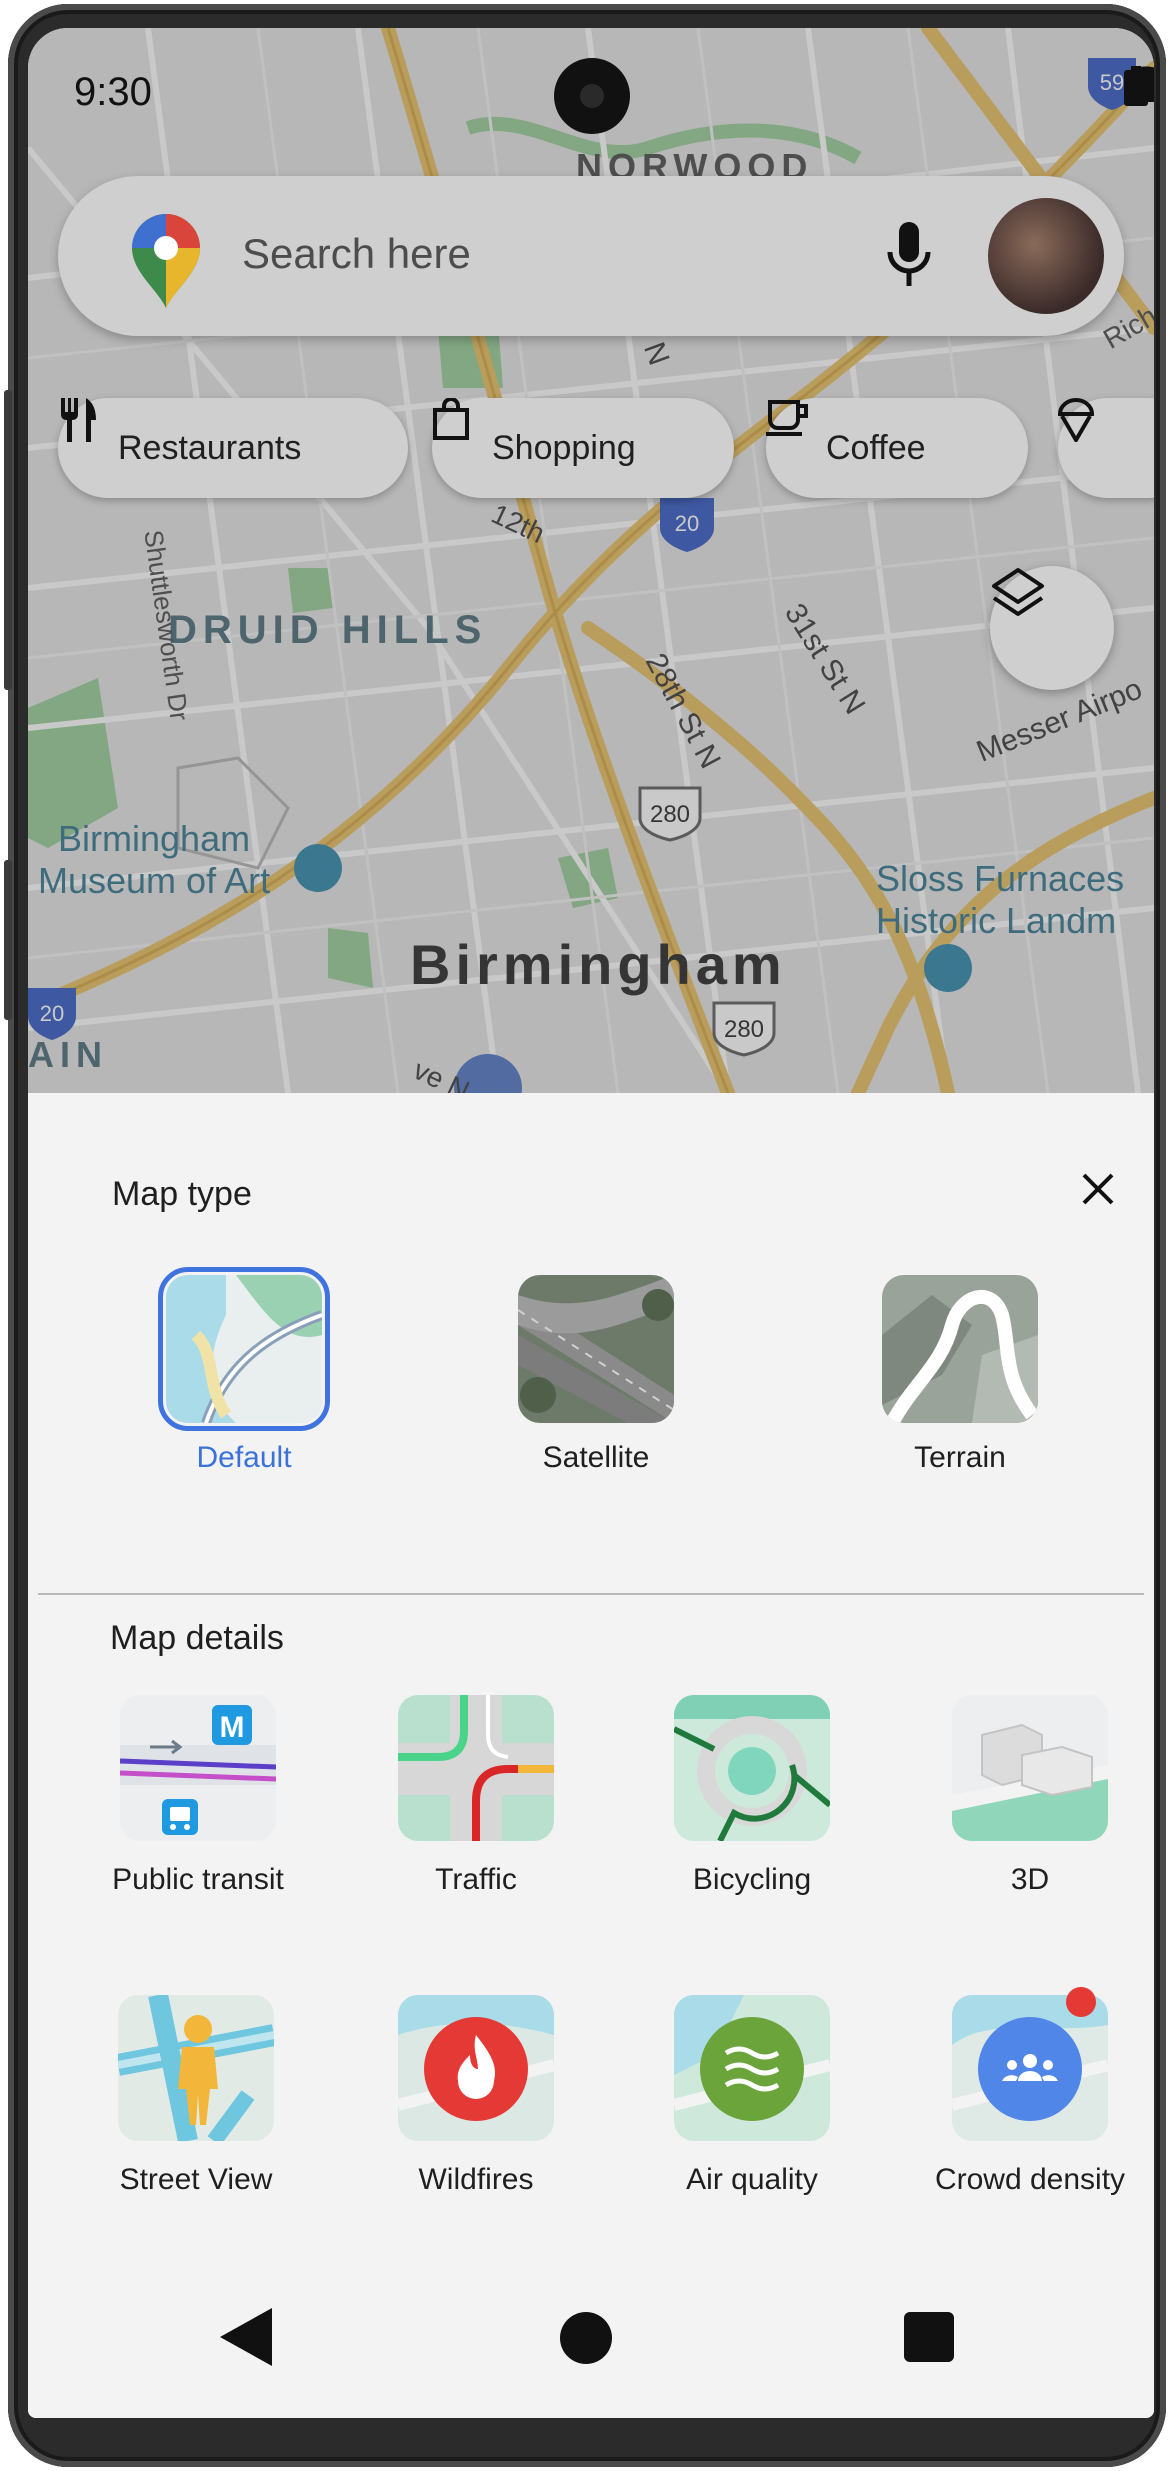 This screenshot has height=2471, width=1174. What do you see at coordinates (1106, 448) in the screenshot?
I see `chip-ice-cream` at bounding box center [1106, 448].